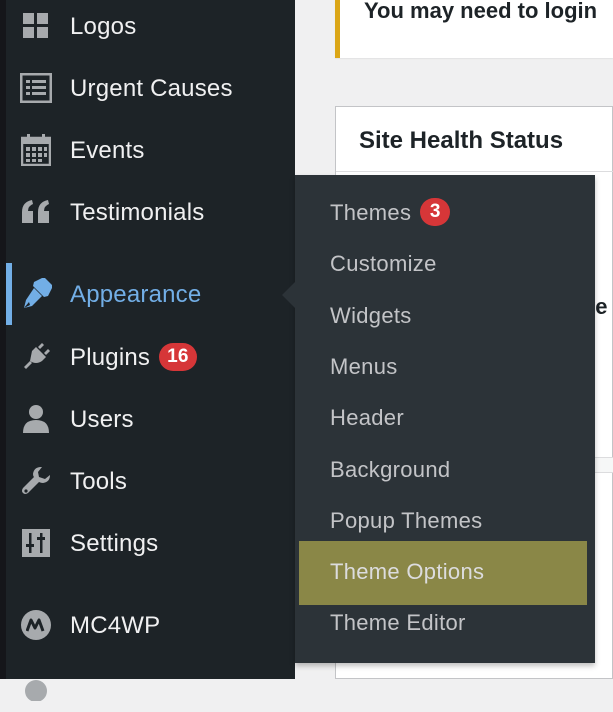  What do you see at coordinates (36, 543) in the screenshot?
I see `sliders-icon` at bounding box center [36, 543].